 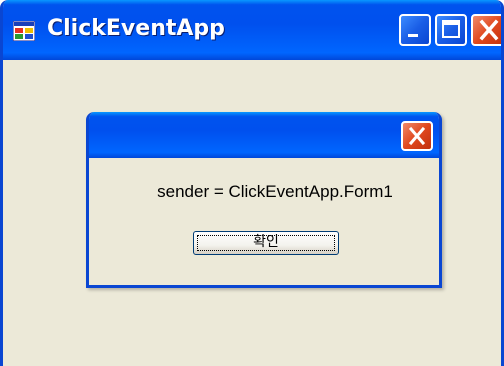 What do you see at coordinates (264, 135) in the screenshot?
I see `dialog-titlebar` at bounding box center [264, 135].